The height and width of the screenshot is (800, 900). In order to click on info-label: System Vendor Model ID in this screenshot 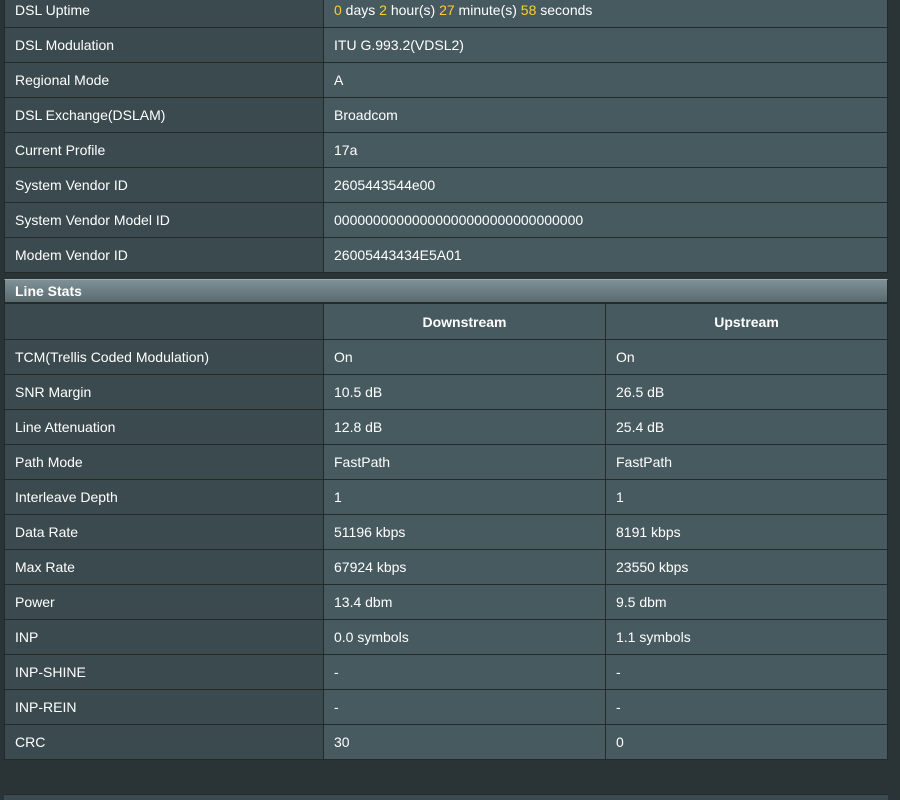, I will do `click(164, 220)`.